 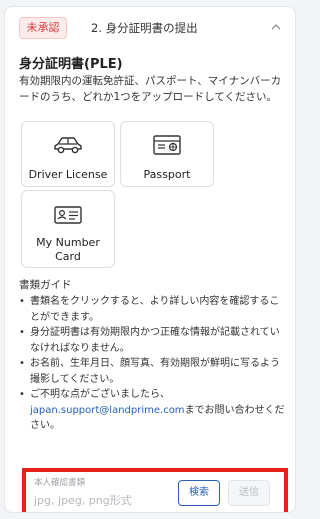 What do you see at coordinates (276, 27) in the screenshot?
I see `chevron-up-icon` at bounding box center [276, 27].